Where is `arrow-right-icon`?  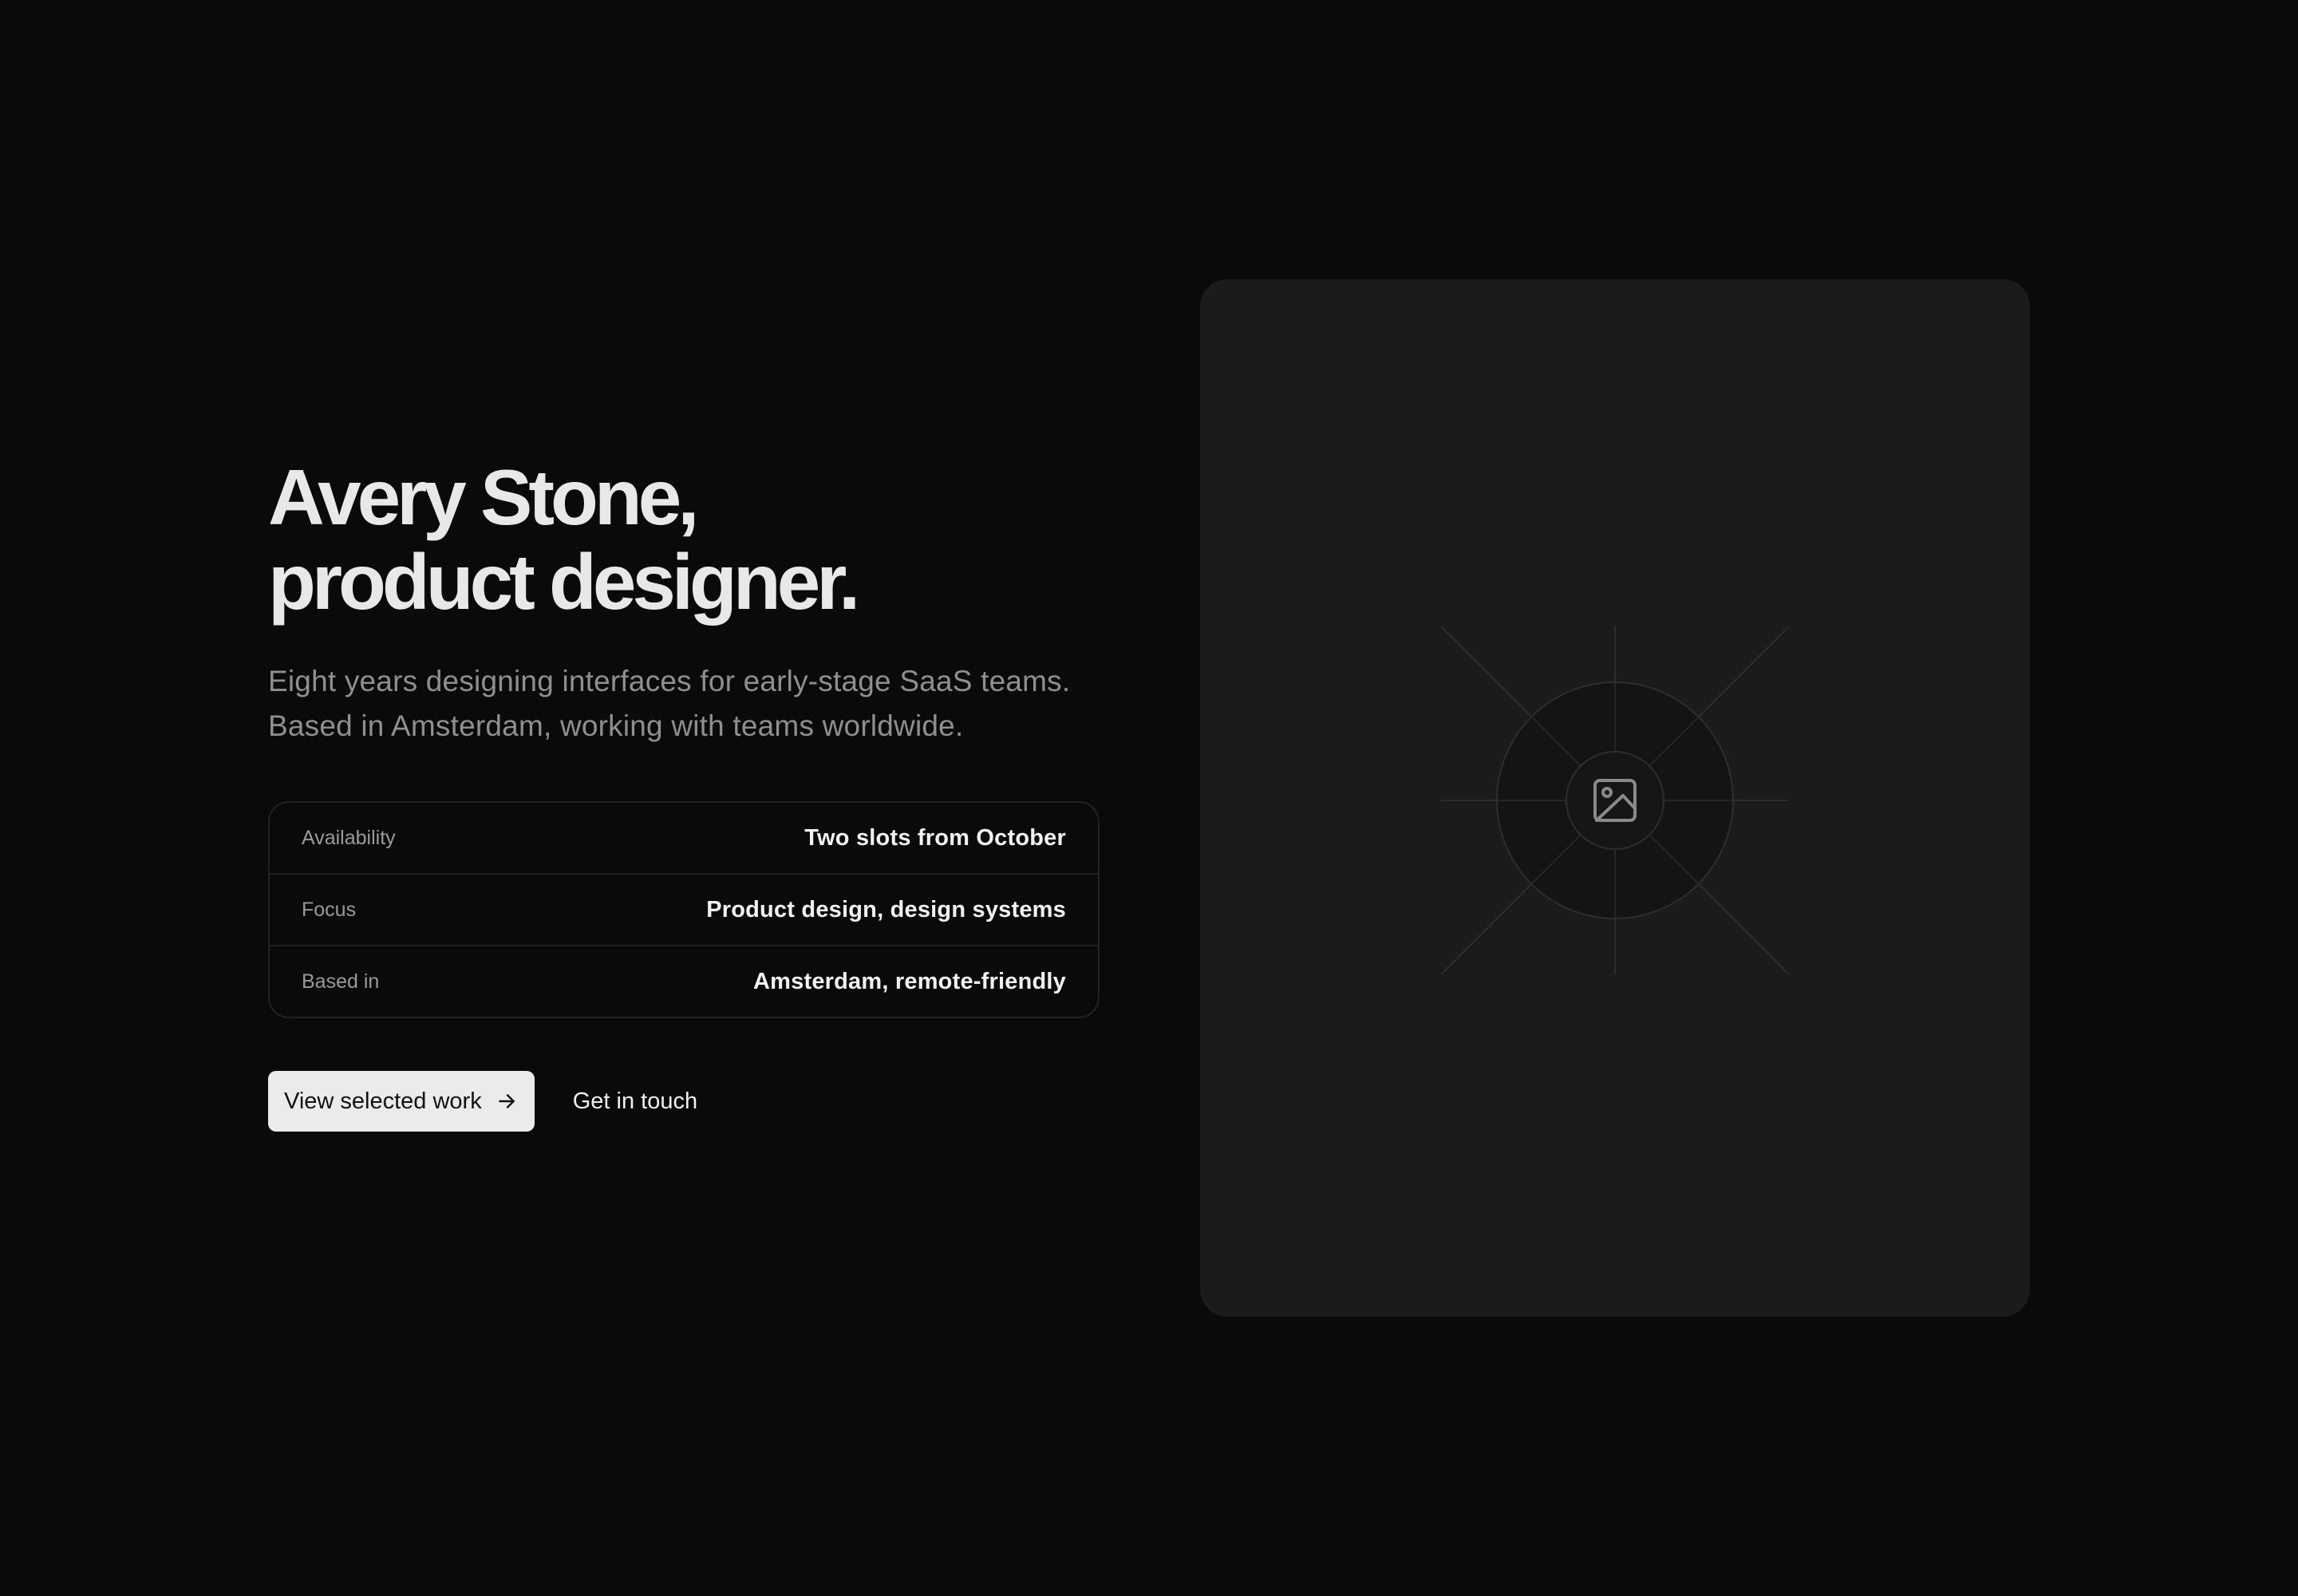 arrow-right-icon is located at coordinates (506, 1101).